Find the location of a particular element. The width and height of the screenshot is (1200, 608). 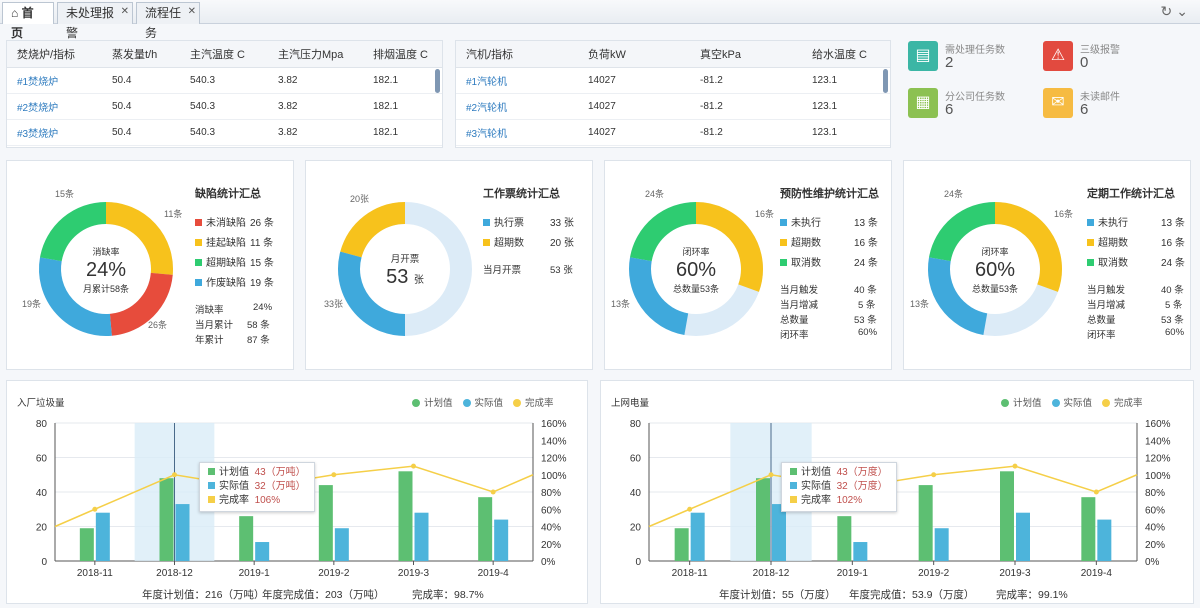

boiler-link: #3焚烧炉 is located at coordinates (54, 132).